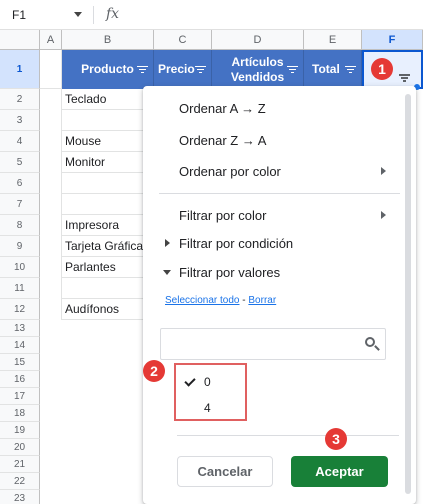  What do you see at coordinates (167, 272) in the screenshot?
I see `collapse-down-icon` at bounding box center [167, 272].